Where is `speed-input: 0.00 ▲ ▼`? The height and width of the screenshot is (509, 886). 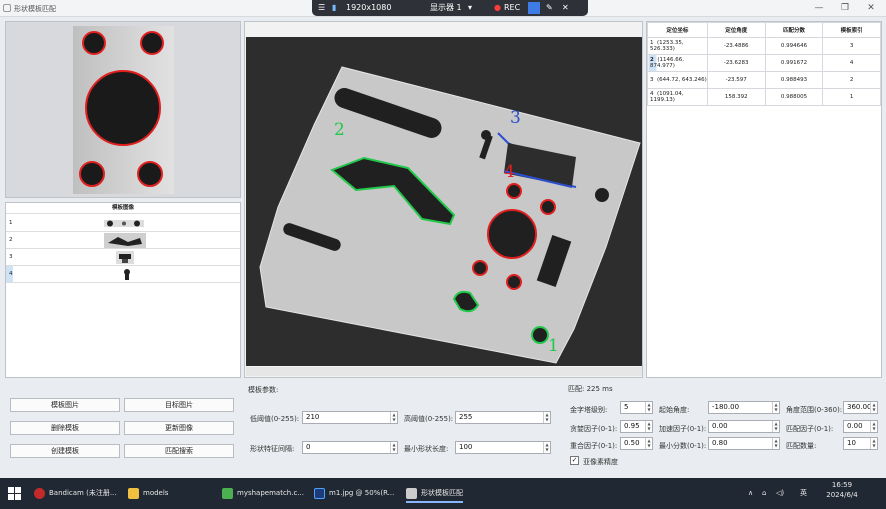
speed-input: 0.00 ▲ ▼ is located at coordinates (744, 426).